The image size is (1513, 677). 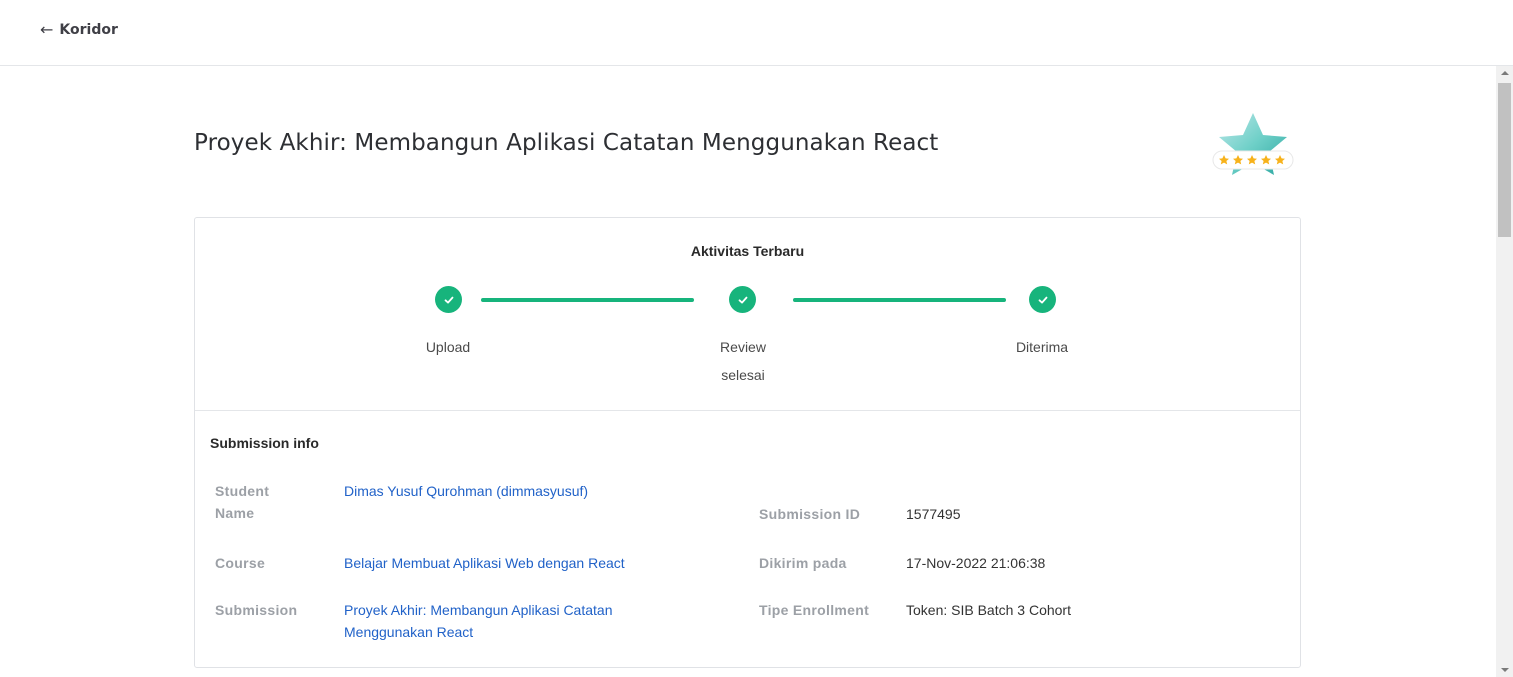 I want to click on back-link-label: Koridor, so click(x=88, y=30).